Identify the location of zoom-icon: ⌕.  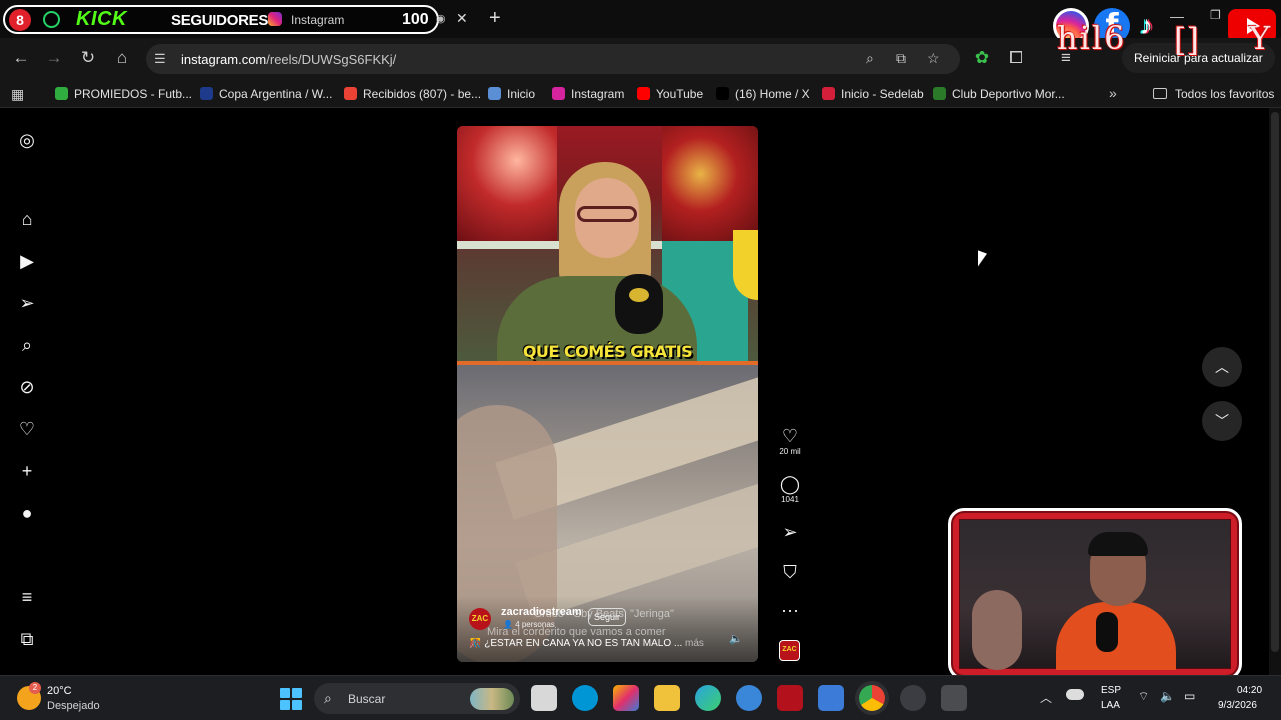
(870, 58).